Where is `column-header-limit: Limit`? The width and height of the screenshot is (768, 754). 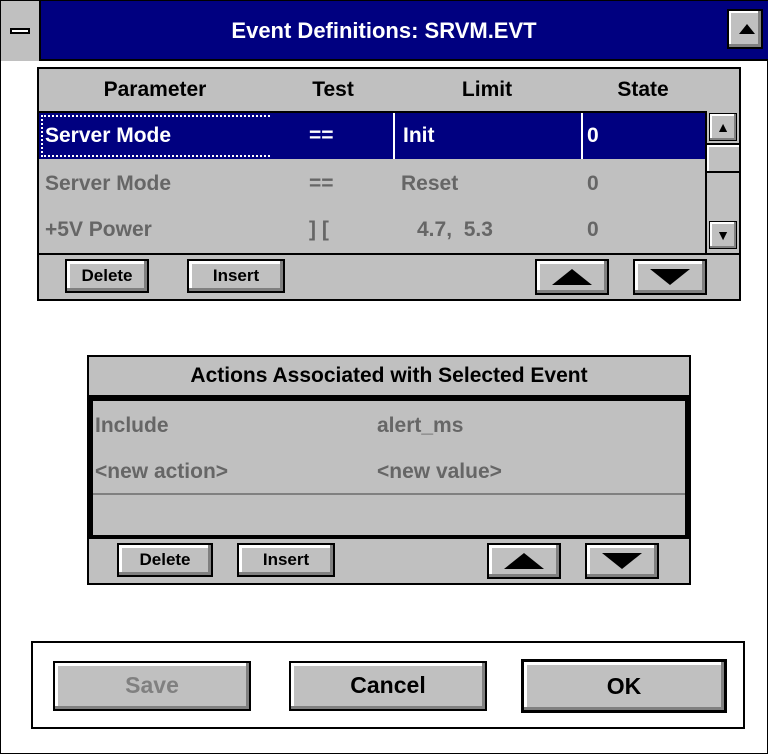 column-header-limit: Limit is located at coordinates (487, 89).